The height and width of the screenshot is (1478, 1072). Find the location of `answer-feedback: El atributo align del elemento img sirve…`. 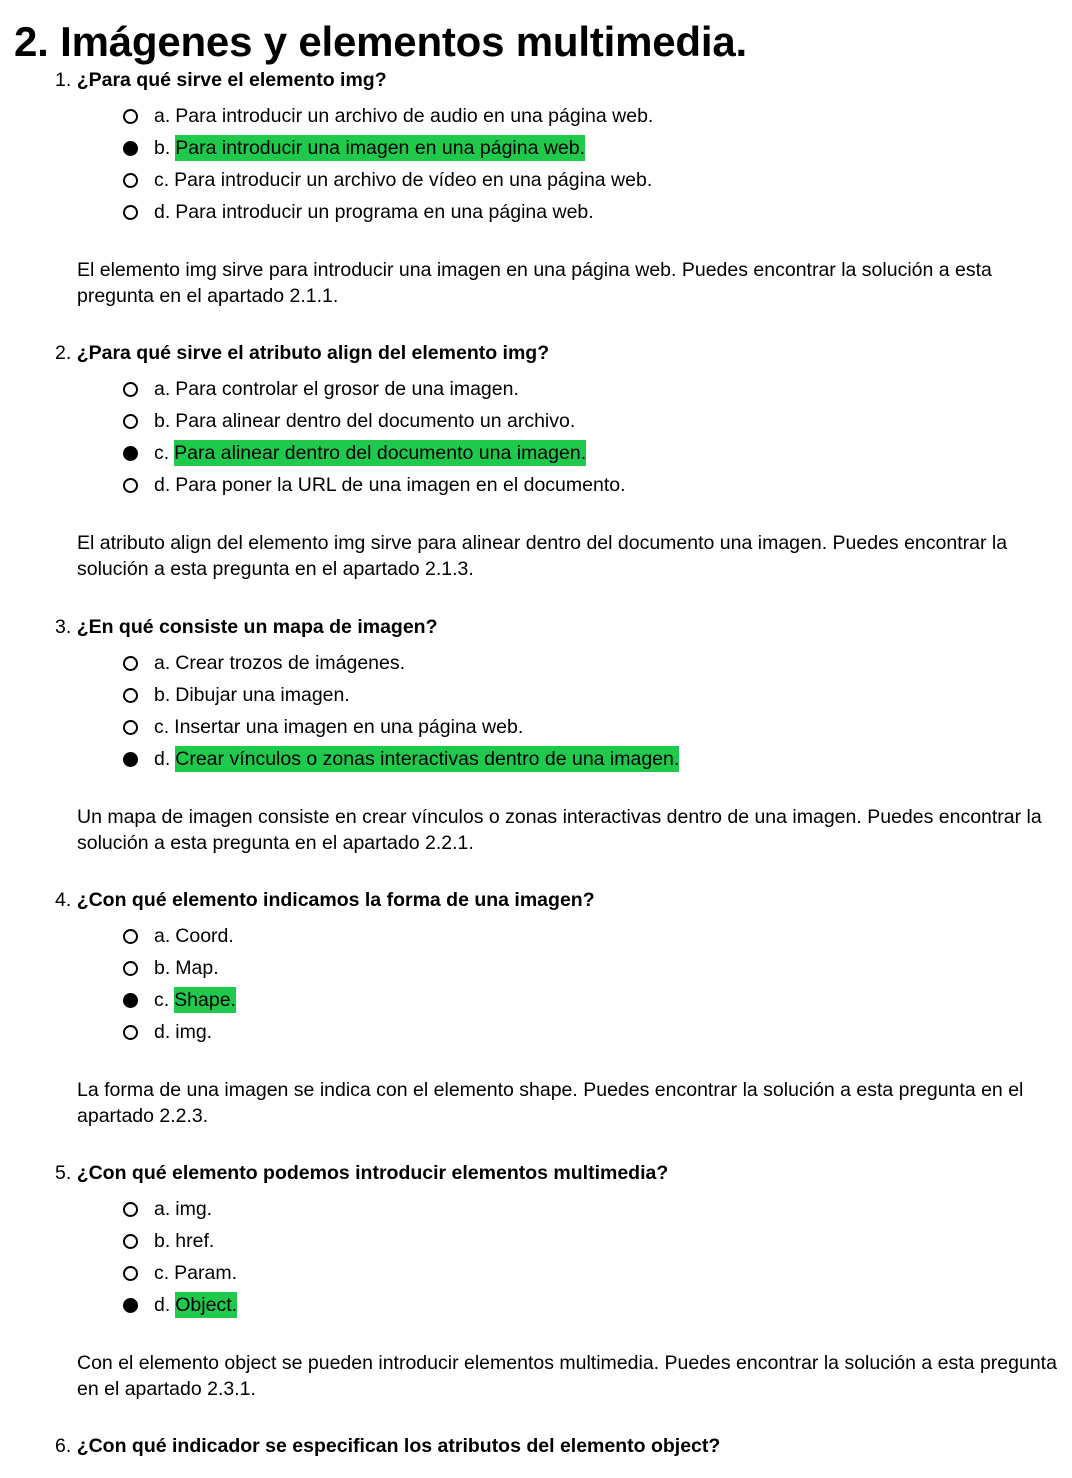

answer-feedback: El atributo align del elemento img sirve… is located at coordinates (542, 556).